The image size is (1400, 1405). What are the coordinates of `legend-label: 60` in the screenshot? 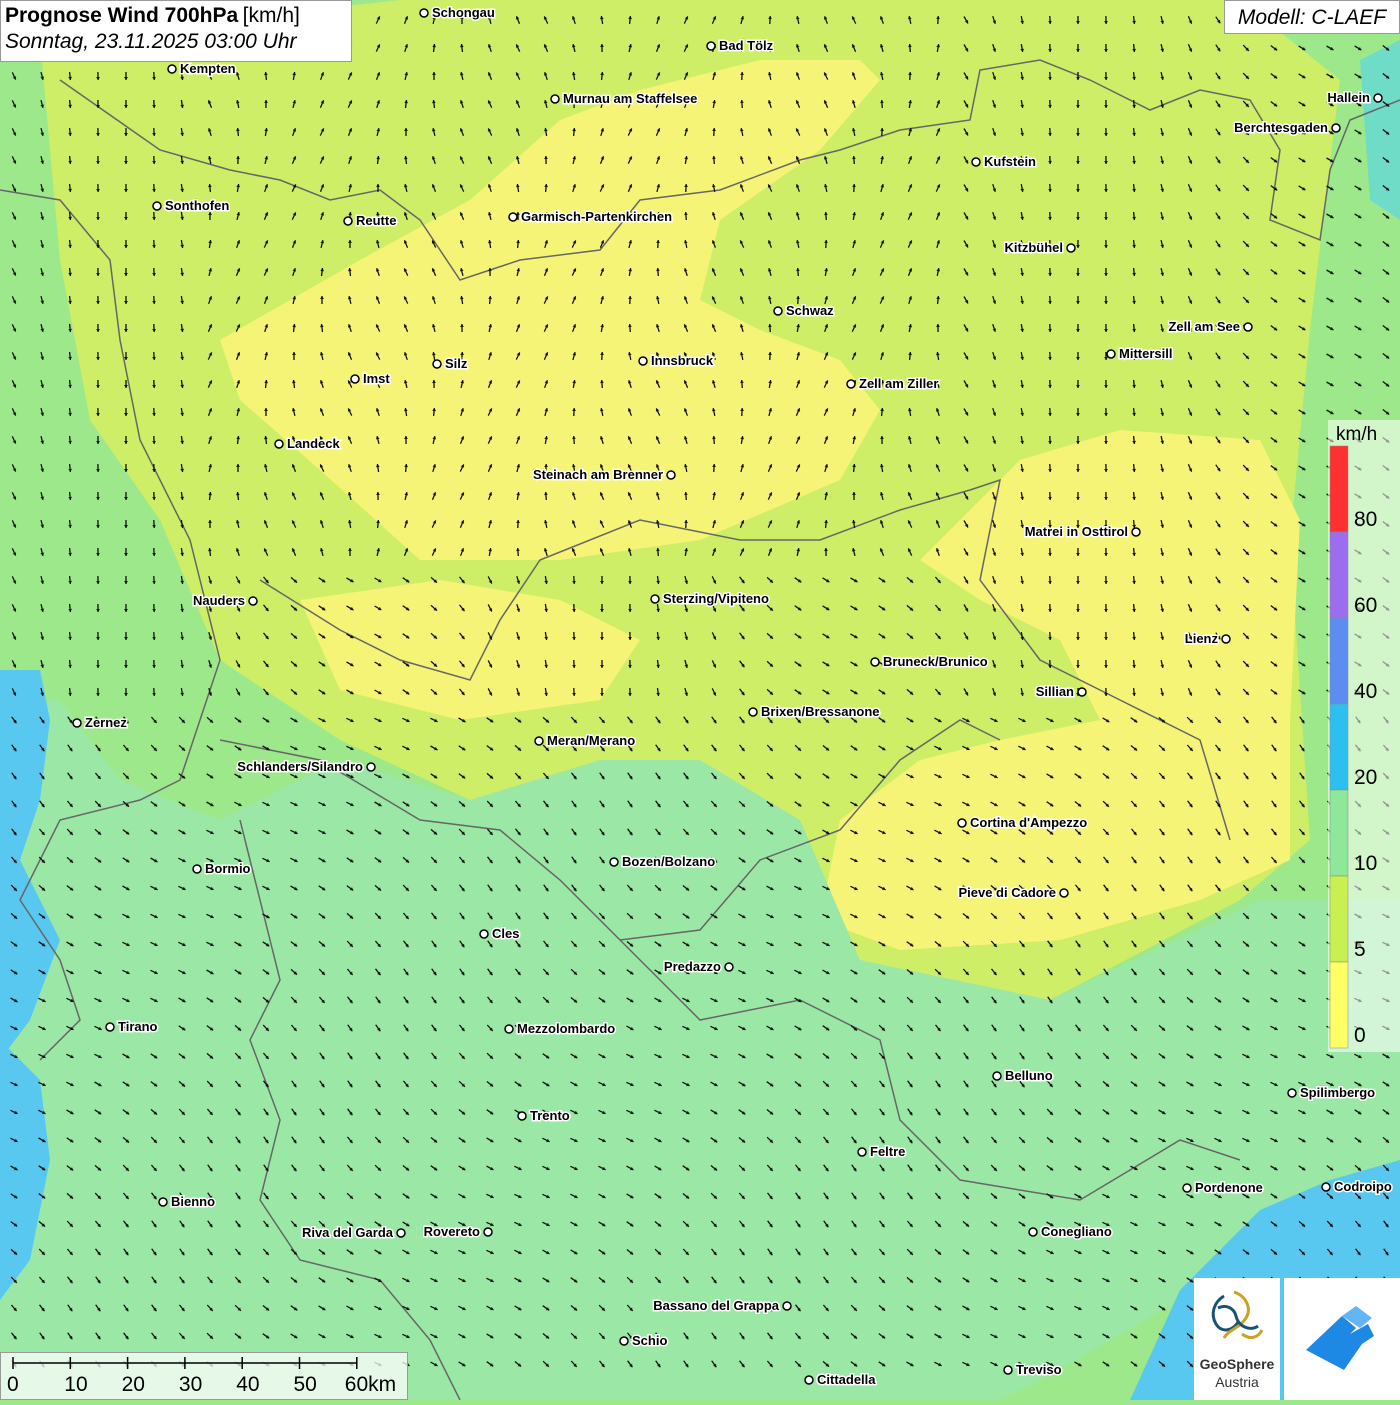 It's located at (1365, 605).